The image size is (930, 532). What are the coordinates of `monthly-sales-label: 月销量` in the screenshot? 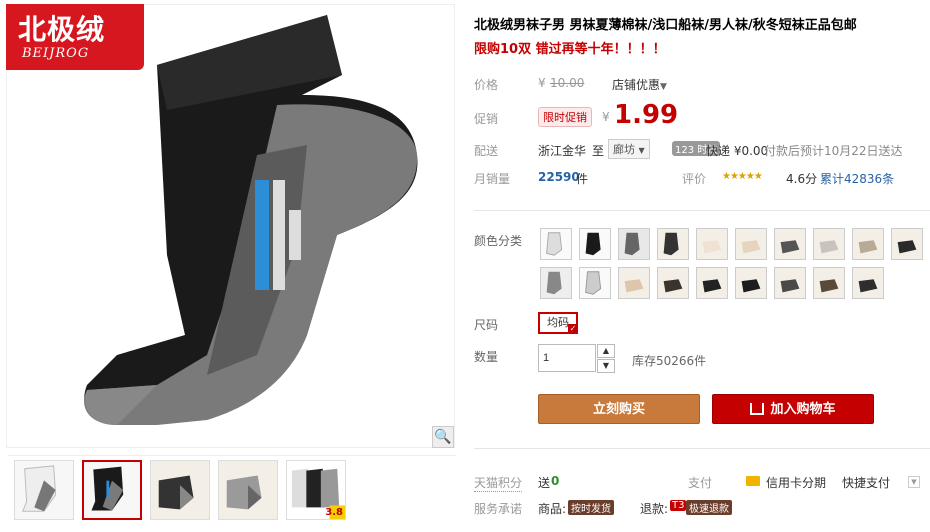 It's located at (492, 179).